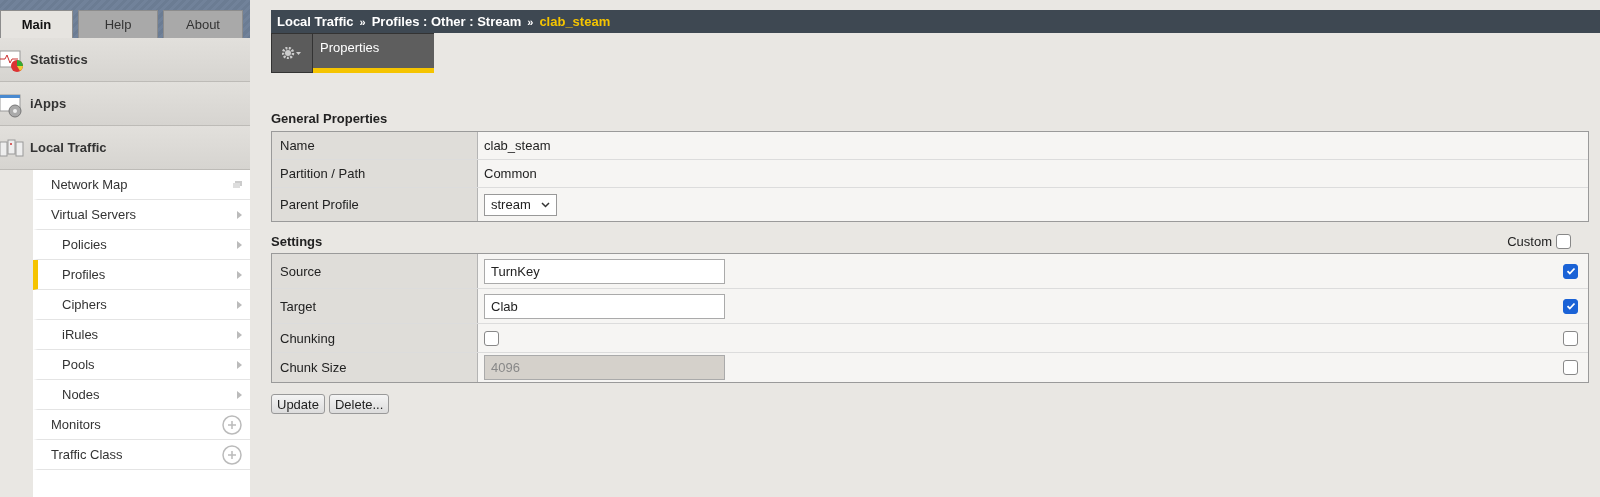 The height and width of the screenshot is (497, 1600). I want to click on field-value: clab_steam, so click(517, 145).